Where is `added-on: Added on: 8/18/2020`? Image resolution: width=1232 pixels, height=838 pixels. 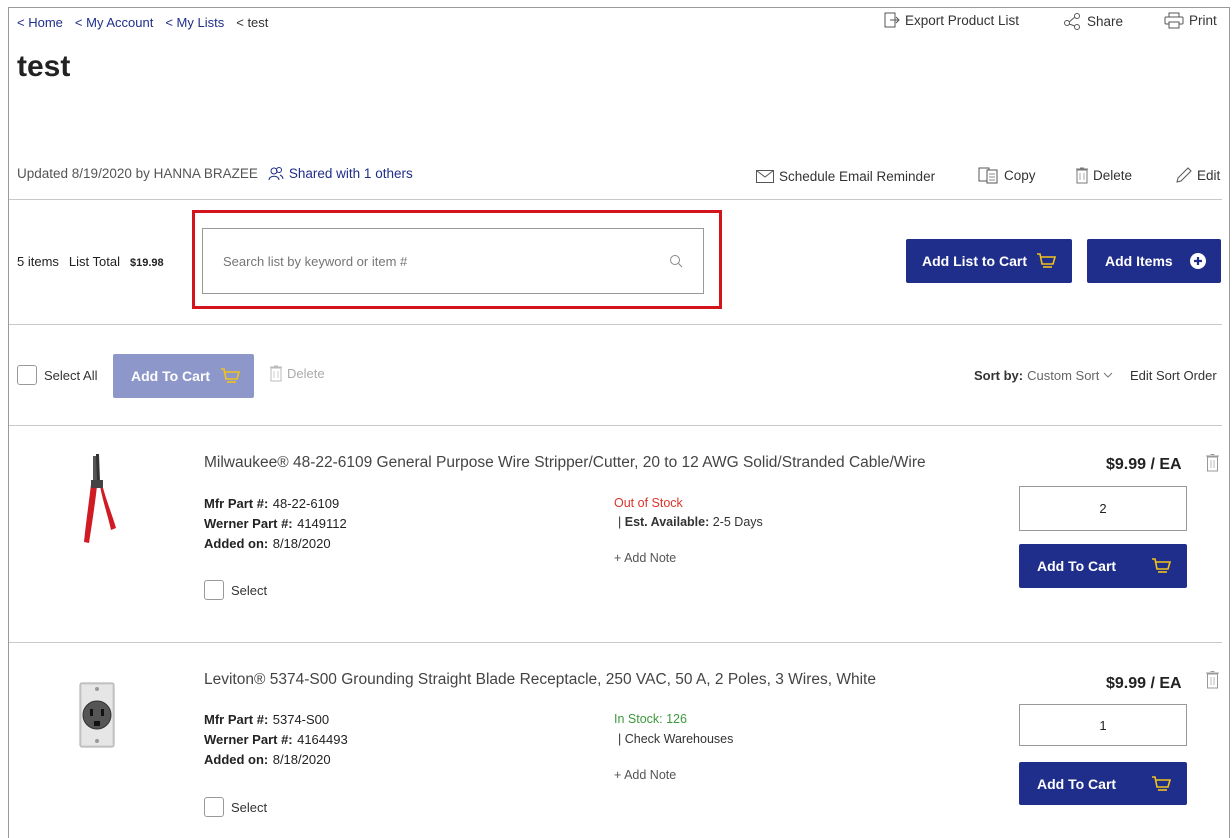
added-on: Added on: 8/18/2020 is located at coordinates (276, 760).